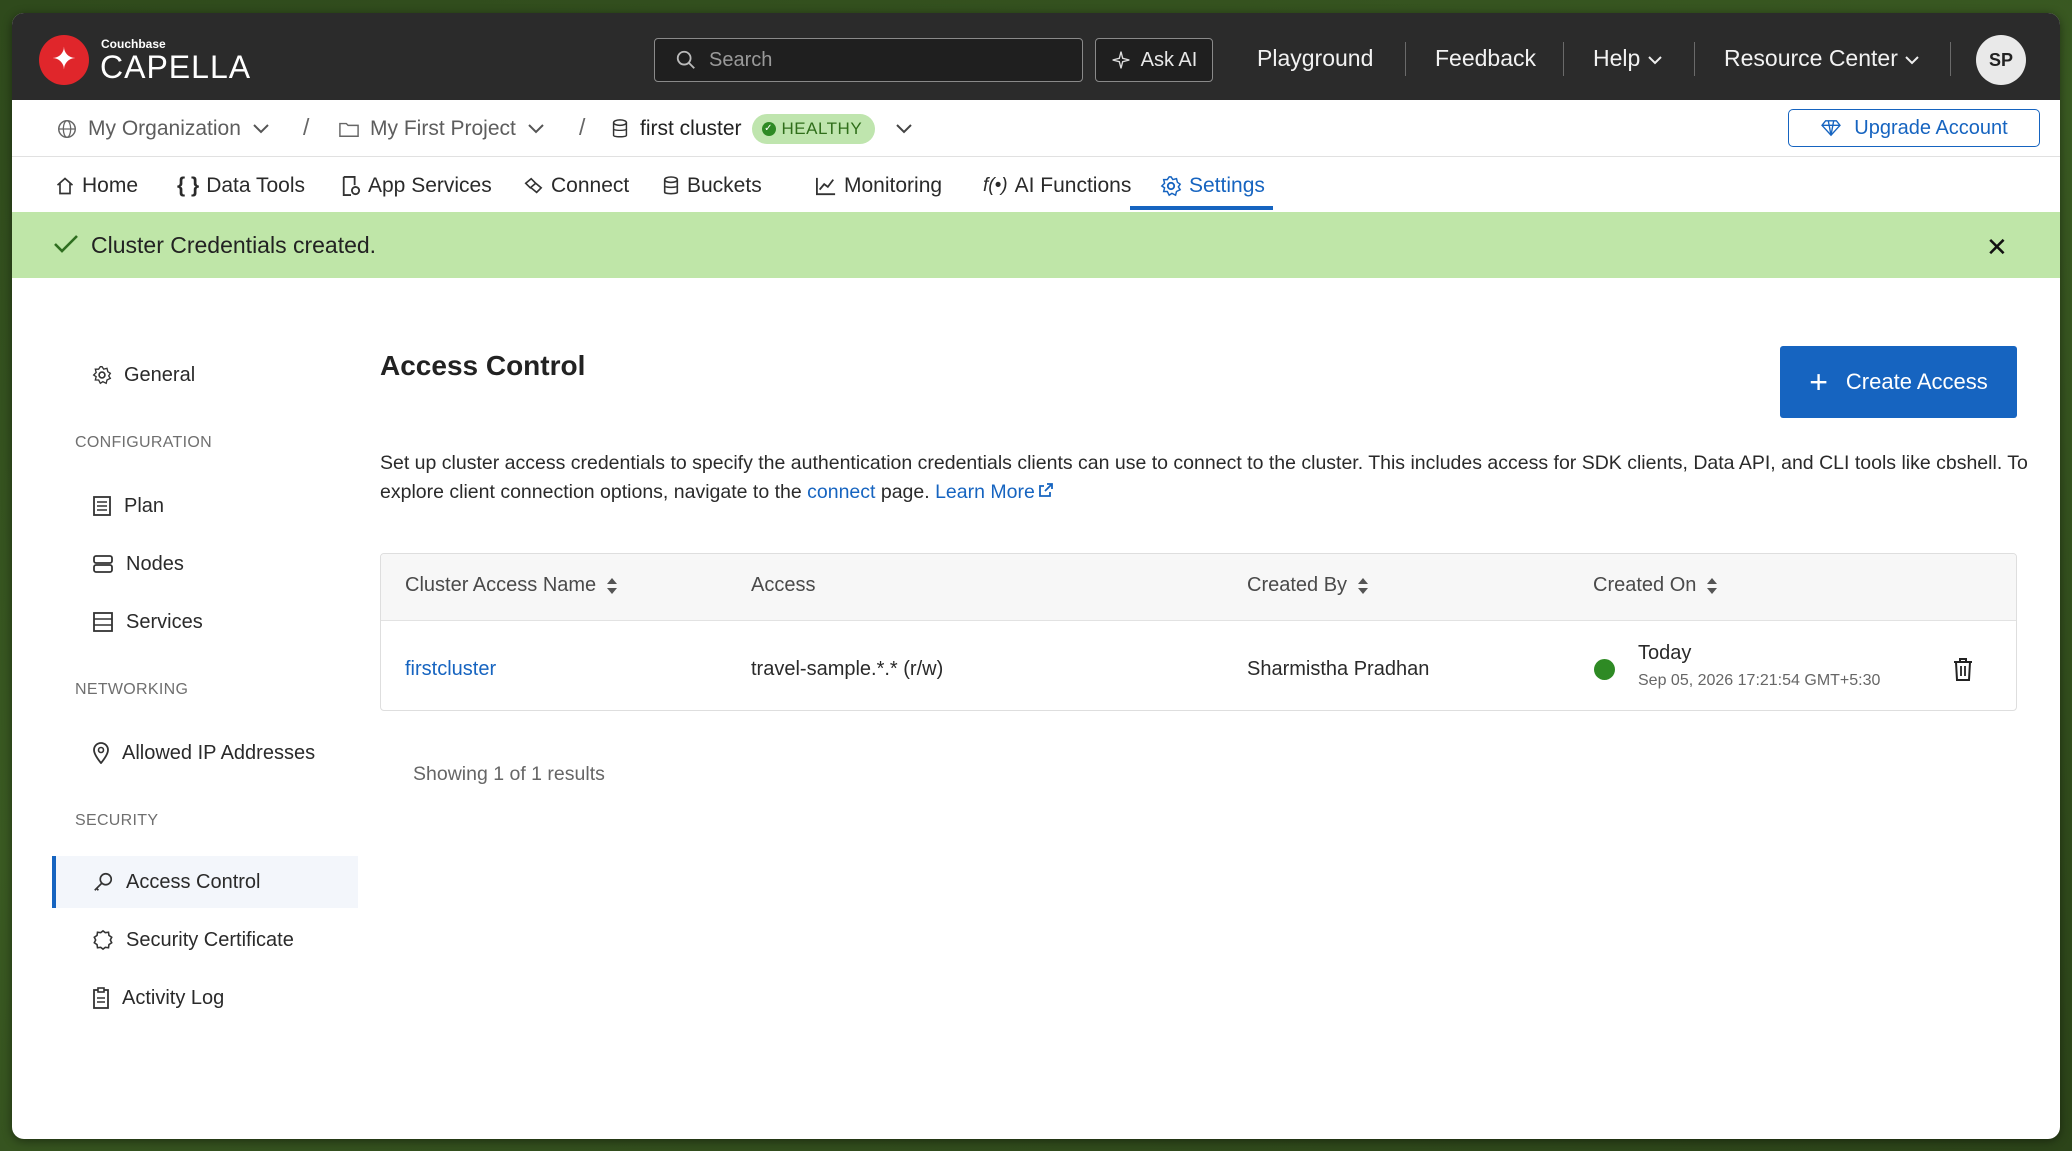  I want to click on tab-connect: Connect, so click(575, 185).